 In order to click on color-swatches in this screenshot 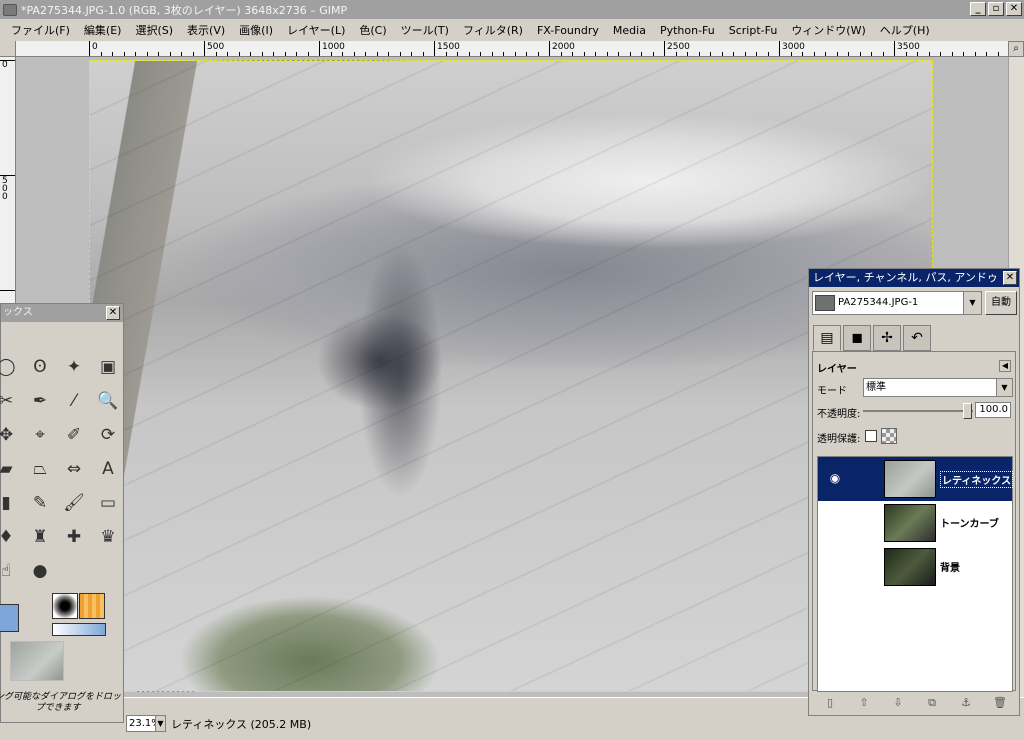, I will do `click(13, 616)`.